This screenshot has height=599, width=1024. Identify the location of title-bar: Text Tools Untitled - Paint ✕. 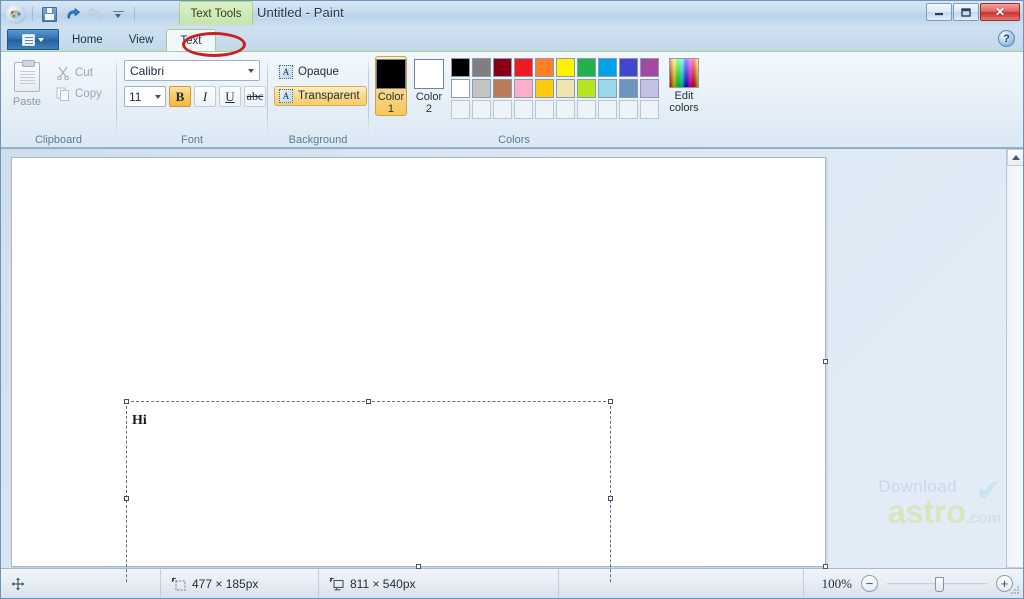
(512, 14).